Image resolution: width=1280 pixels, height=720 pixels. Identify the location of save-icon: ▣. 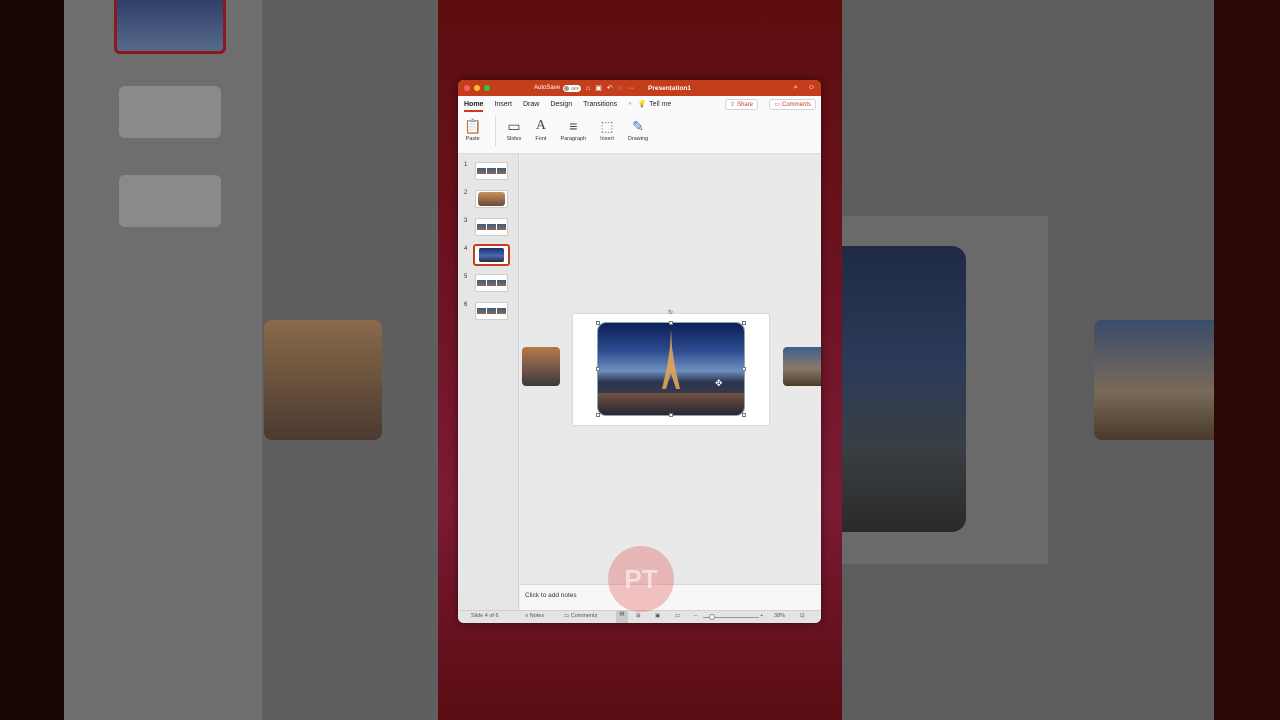
(598, 88).